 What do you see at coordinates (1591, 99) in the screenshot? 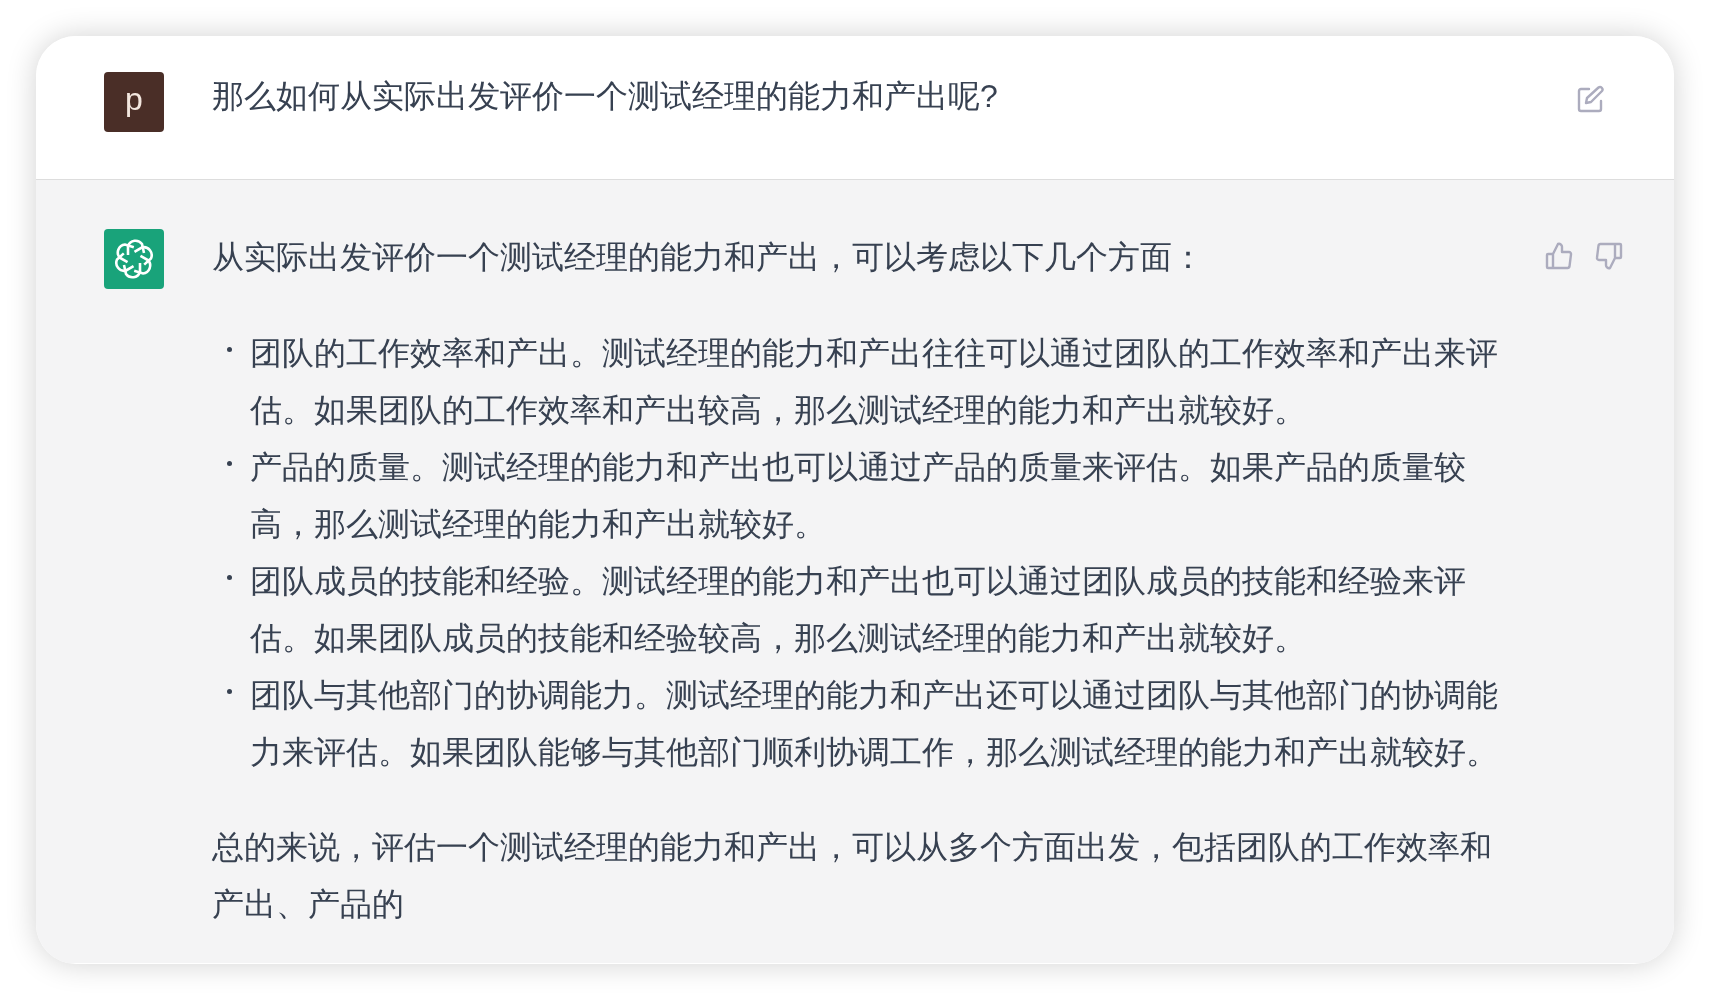
I see `edit-icon` at bounding box center [1591, 99].